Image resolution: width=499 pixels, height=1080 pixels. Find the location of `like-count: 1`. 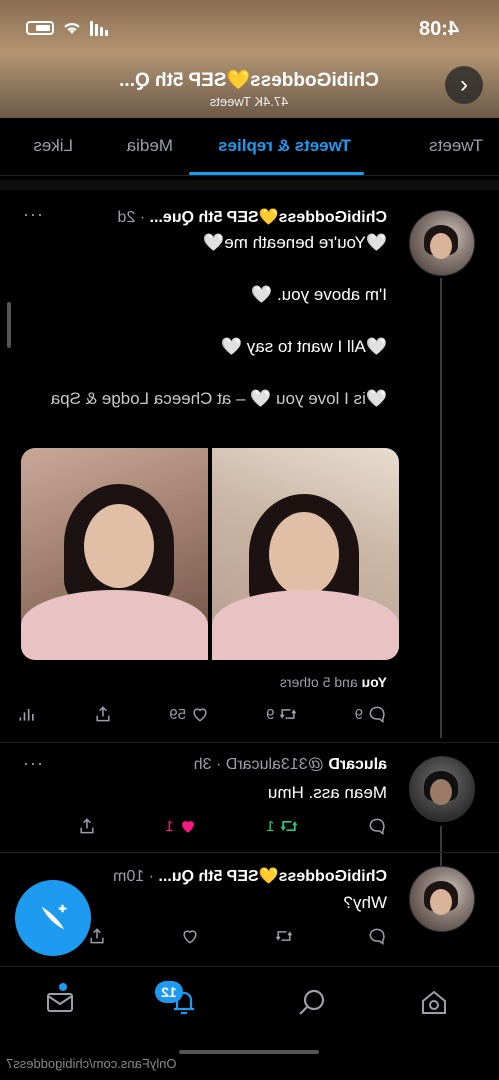

like-count: 1 is located at coordinates (169, 826).